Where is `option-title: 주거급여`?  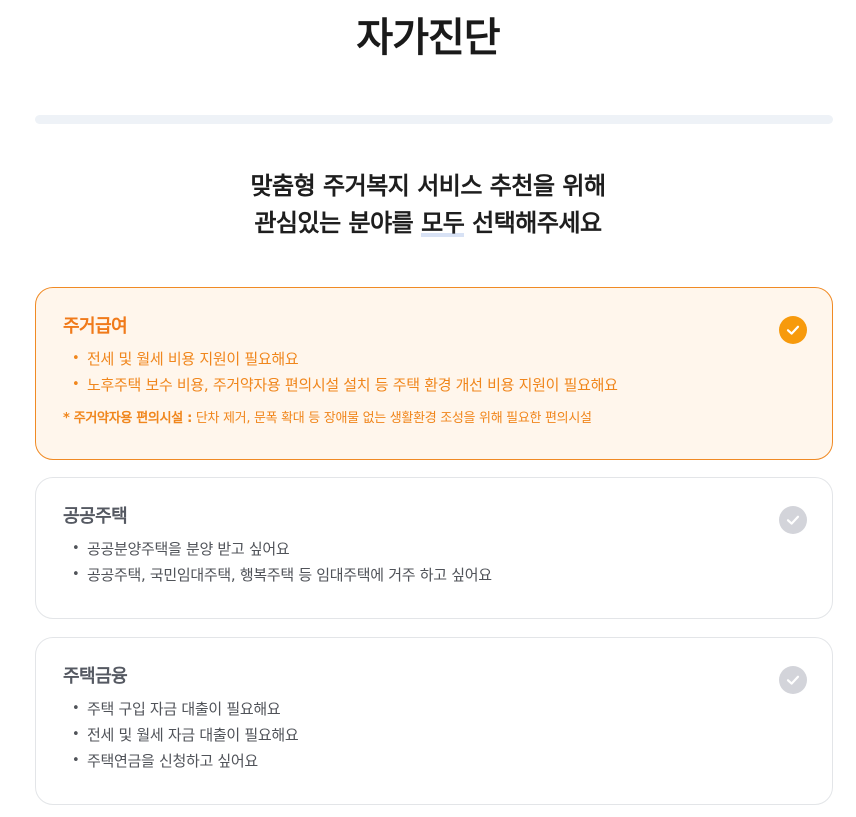
option-title: 주거급여 is located at coordinates (95, 326).